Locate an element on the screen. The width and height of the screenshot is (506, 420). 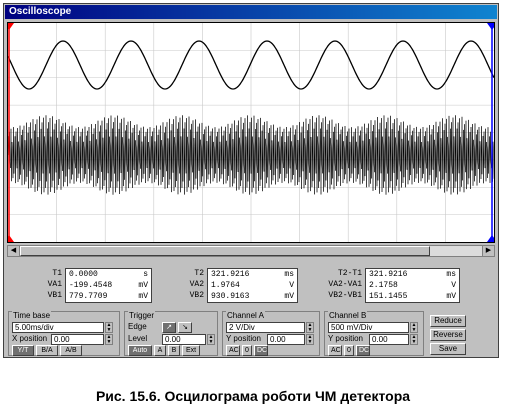
reverse-button: Reverse is located at coordinates (448, 335).